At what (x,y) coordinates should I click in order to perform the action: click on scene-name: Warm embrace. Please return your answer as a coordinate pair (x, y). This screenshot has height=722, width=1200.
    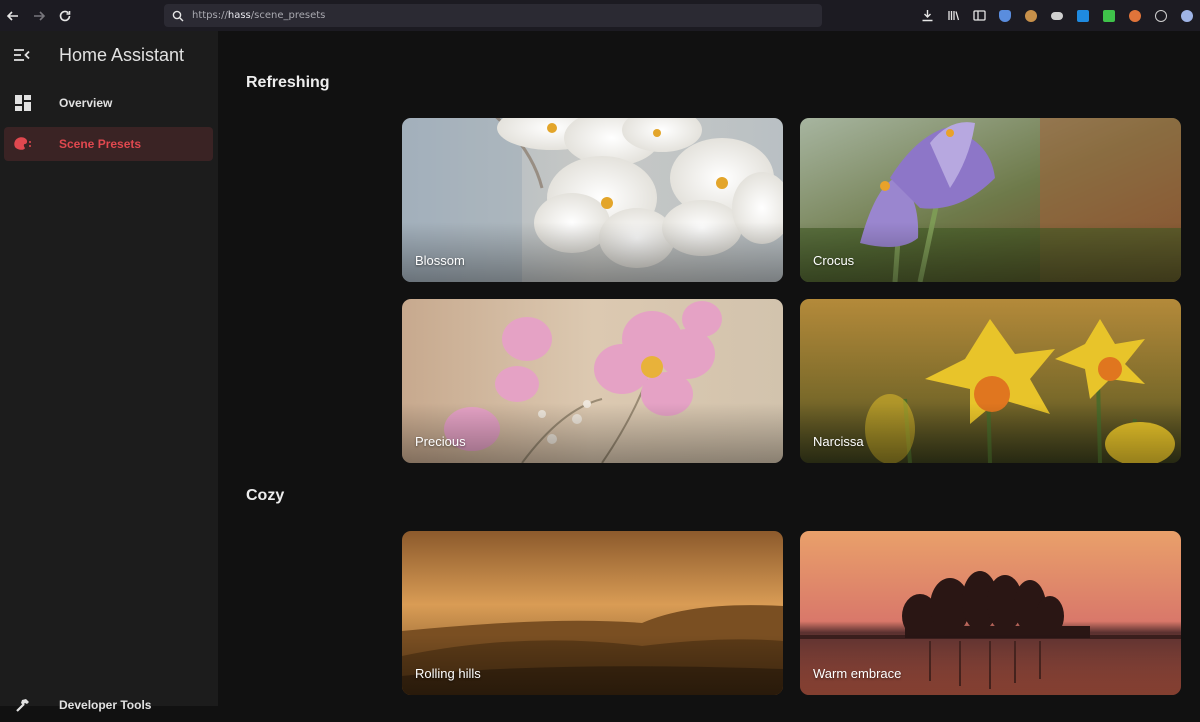
    Looking at the image, I should click on (857, 673).